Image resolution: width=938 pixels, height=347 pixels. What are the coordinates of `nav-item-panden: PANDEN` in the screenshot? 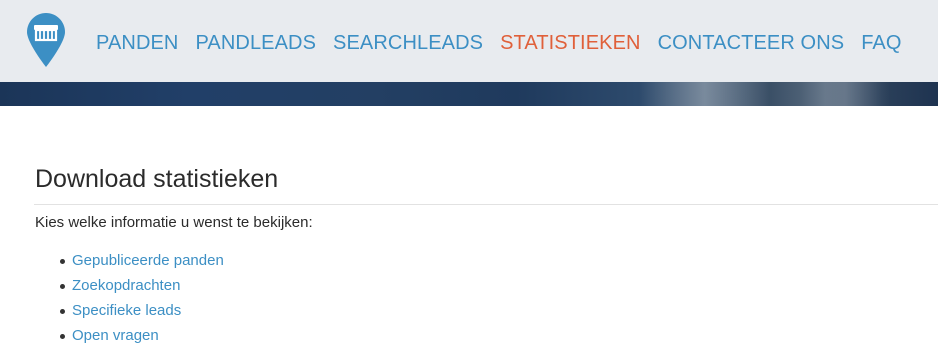 It's located at (137, 43).